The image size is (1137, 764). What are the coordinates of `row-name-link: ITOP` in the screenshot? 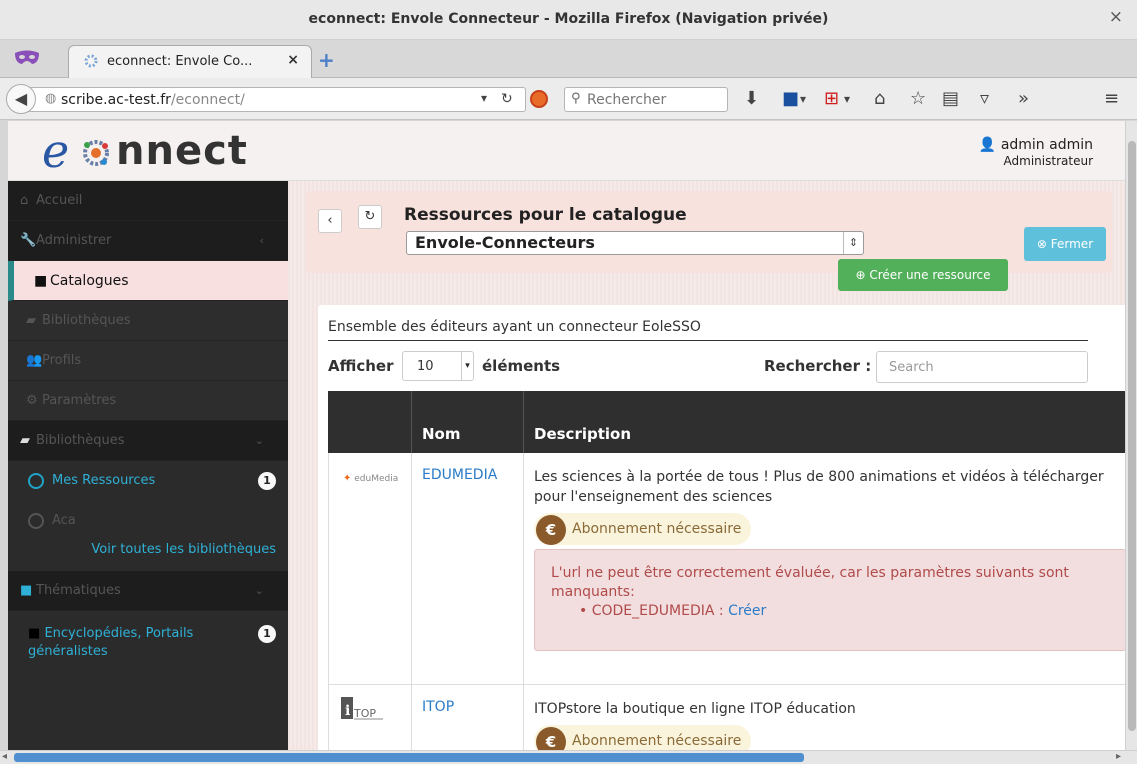 It's located at (468, 717).